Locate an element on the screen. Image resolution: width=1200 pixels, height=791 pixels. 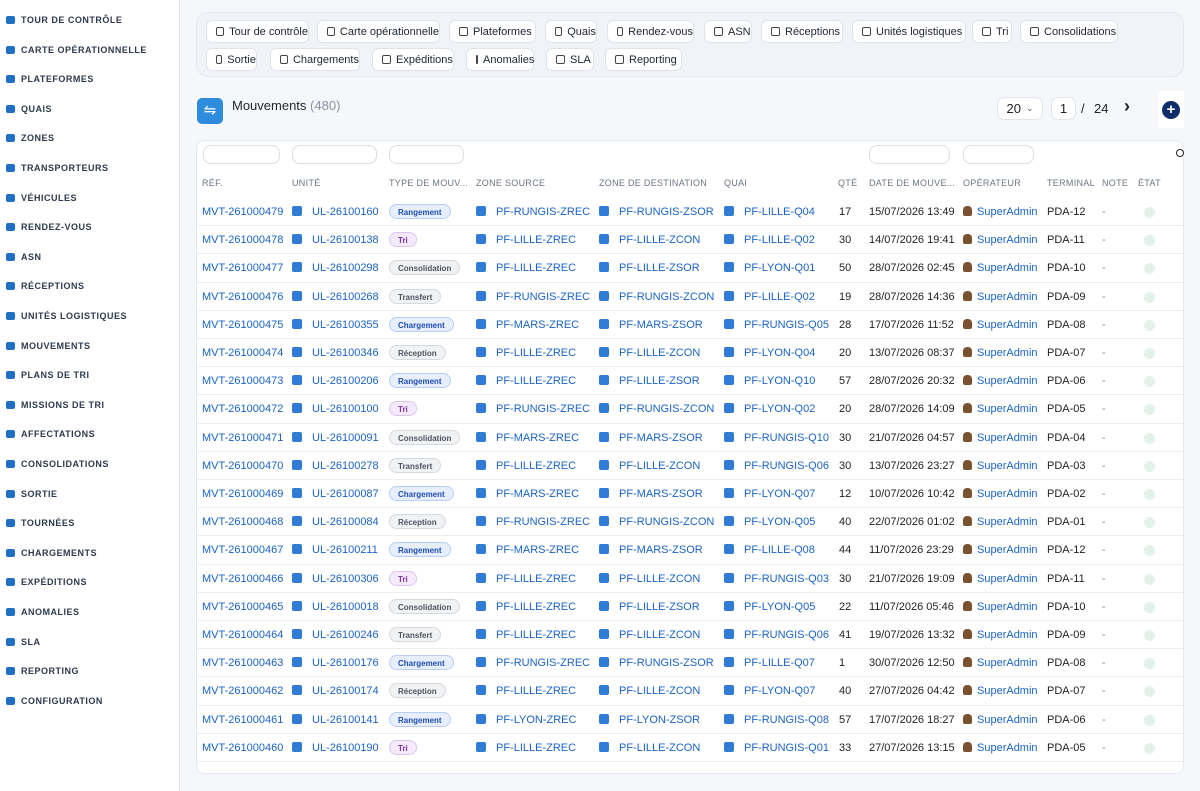
sidebar-item: EXPÉDITIONS is located at coordinates (46, 582).